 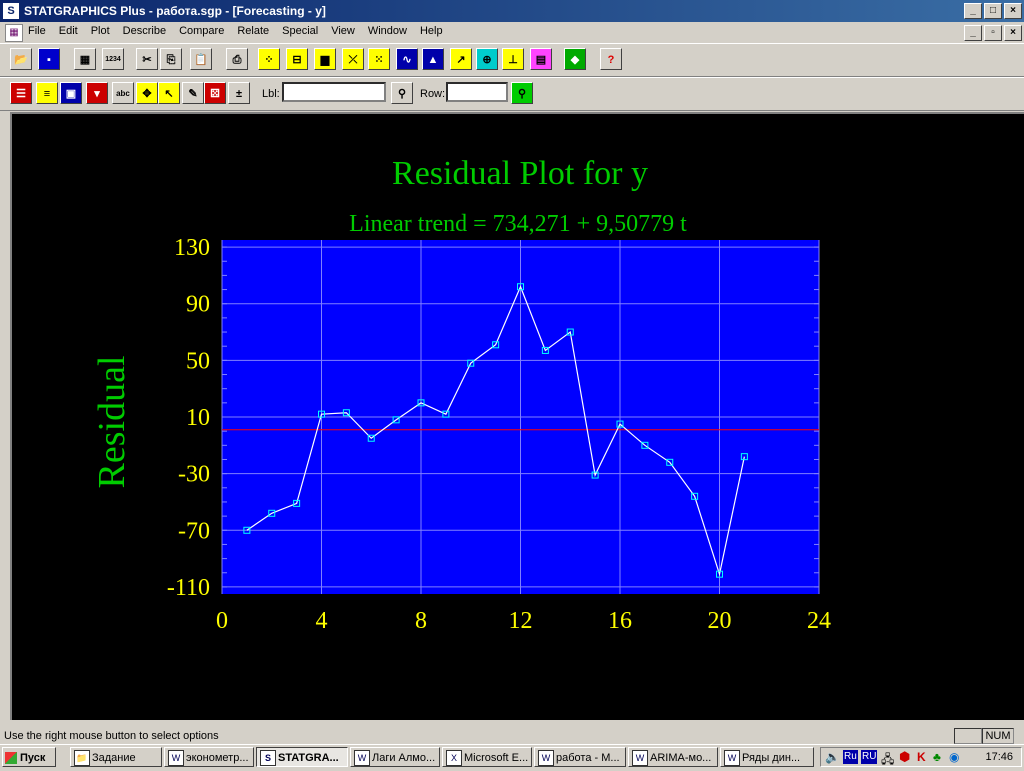 I want to click on kaspersky-icon: K, so click(x=921, y=757).